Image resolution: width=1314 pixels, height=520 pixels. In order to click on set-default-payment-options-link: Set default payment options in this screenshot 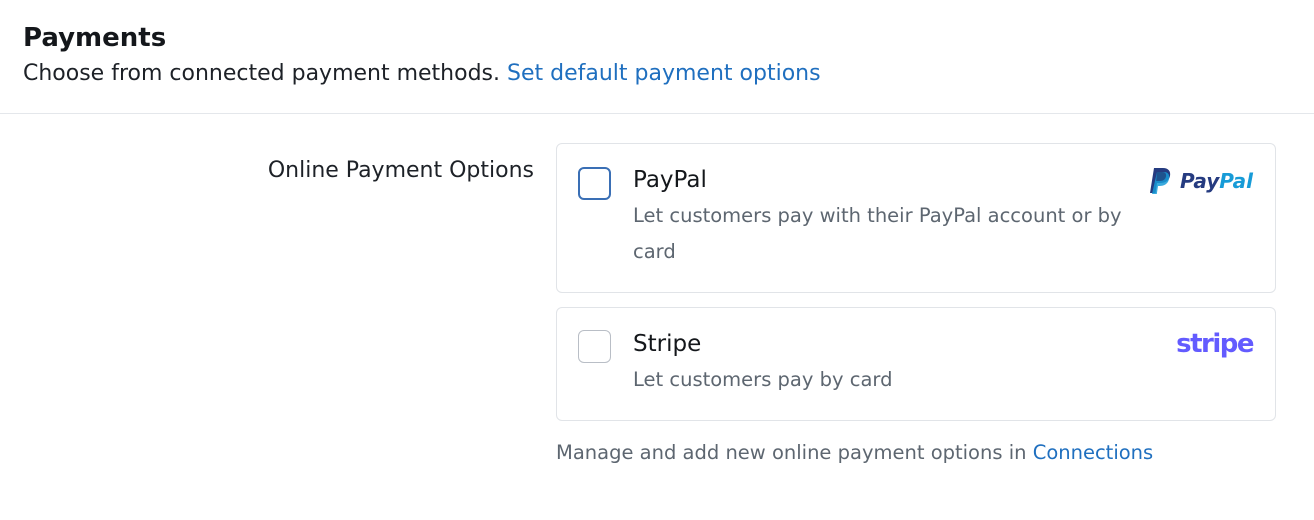, I will do `click(664, 73)`.